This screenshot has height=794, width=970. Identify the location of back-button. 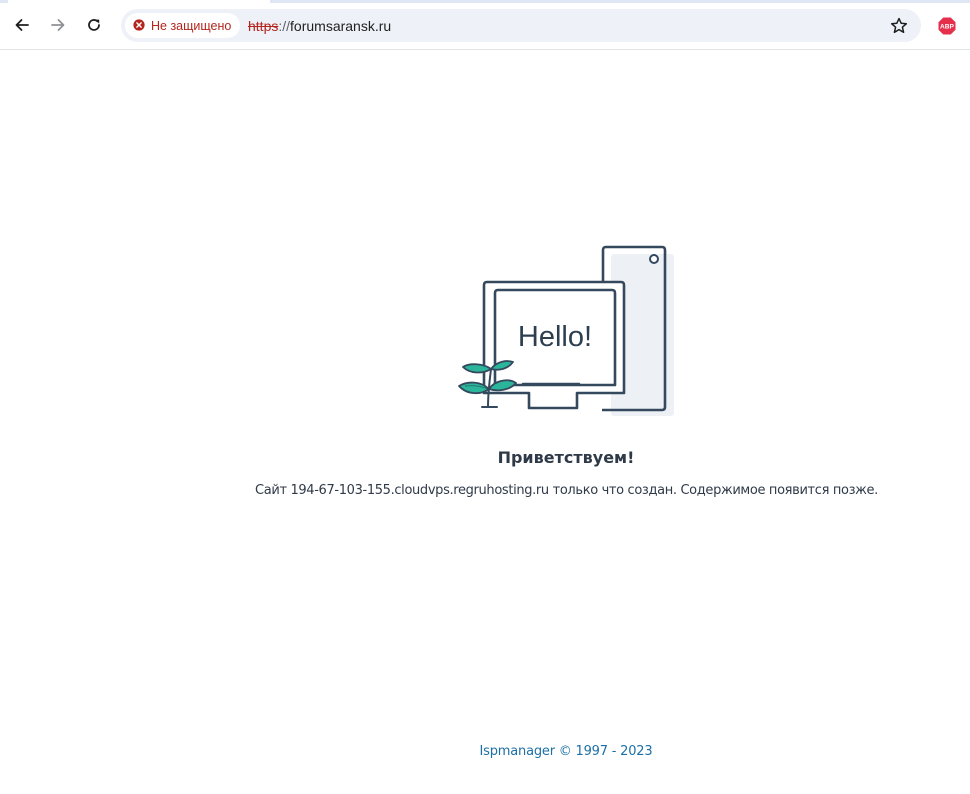
(22, 25).